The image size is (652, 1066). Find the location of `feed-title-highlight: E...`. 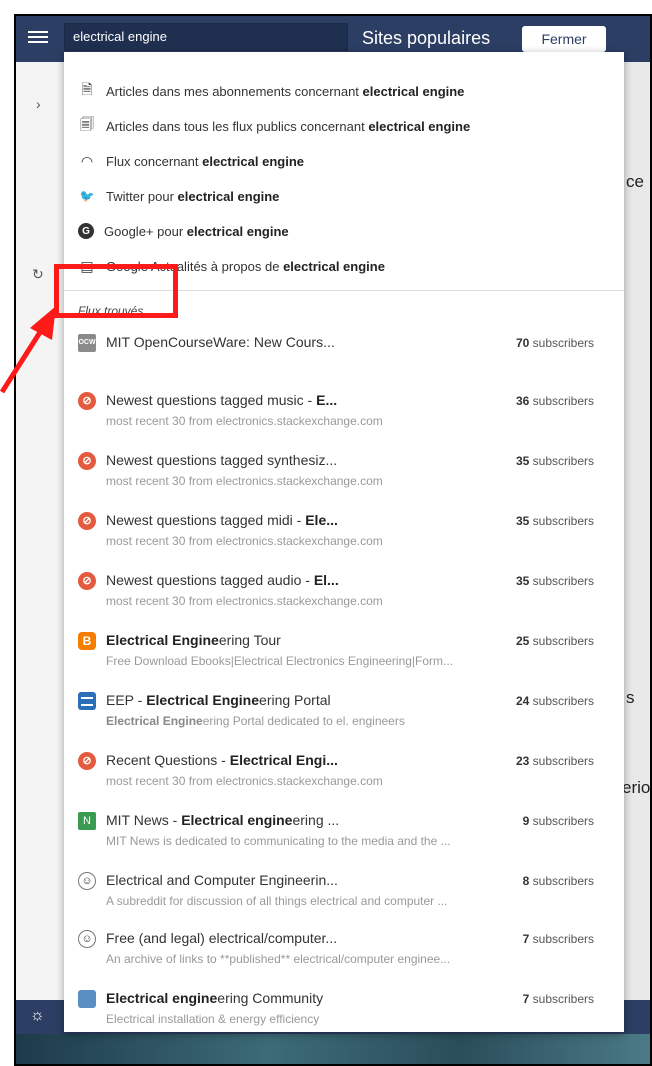

feed-title-highlight: E... is located at coordinates (327, 400).